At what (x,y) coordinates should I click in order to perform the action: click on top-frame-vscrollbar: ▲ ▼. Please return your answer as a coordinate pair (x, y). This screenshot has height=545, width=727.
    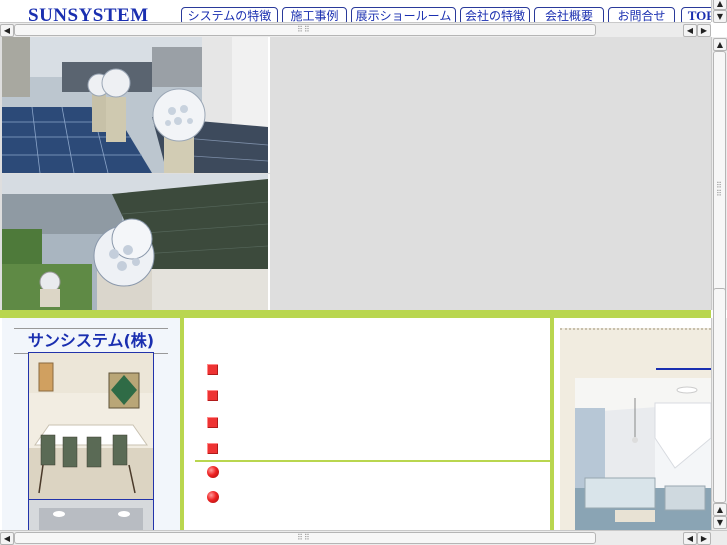
    Looking at the image, I should click on (719, 11).